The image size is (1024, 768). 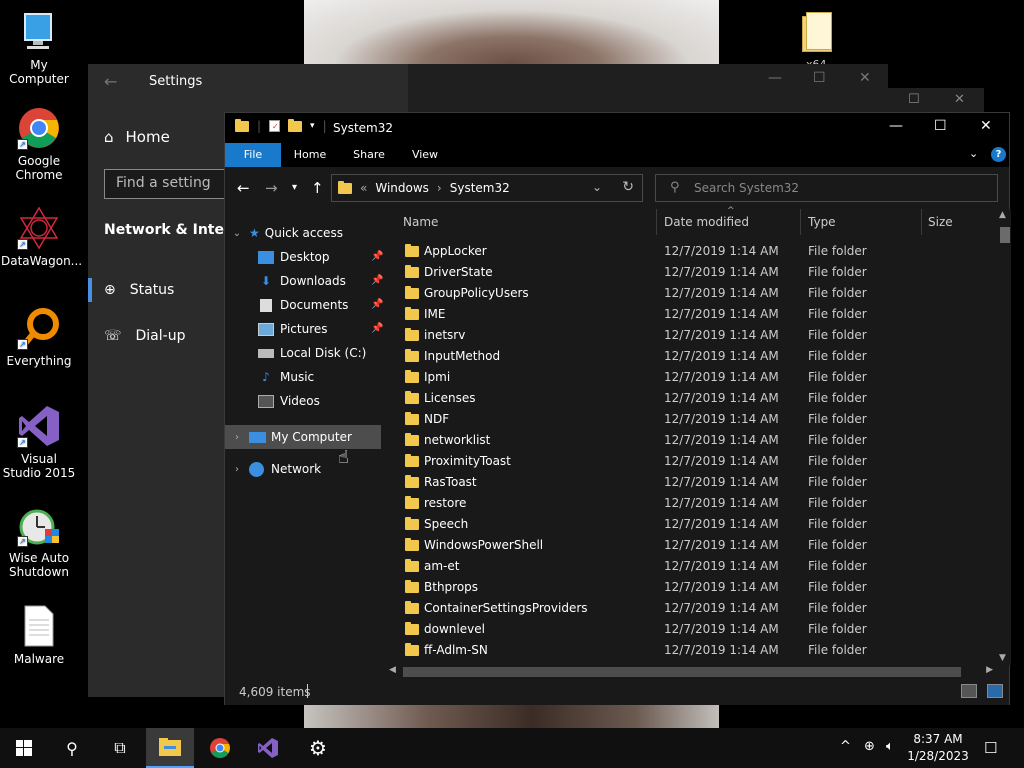 I want to click on settings-nav-dial-up: ☏ Dial-up, so click(x=144, y=336).